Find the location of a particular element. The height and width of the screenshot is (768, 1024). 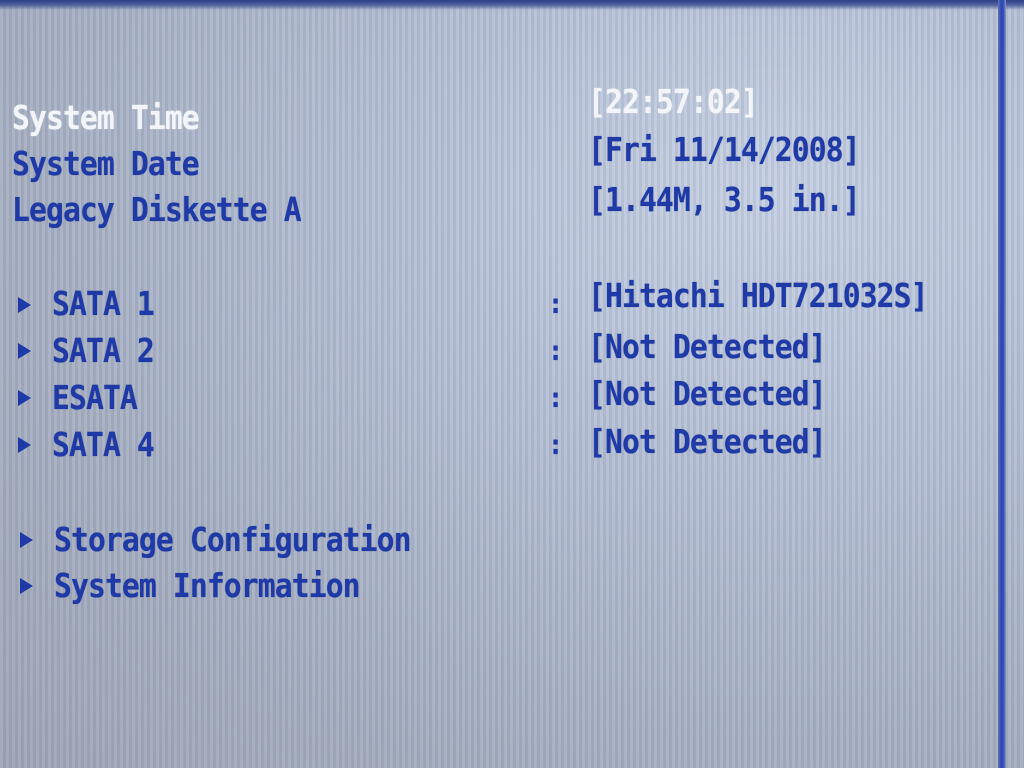

setting-value: [1.44M, 3.5 in.] is located at coordinates (724, 200).